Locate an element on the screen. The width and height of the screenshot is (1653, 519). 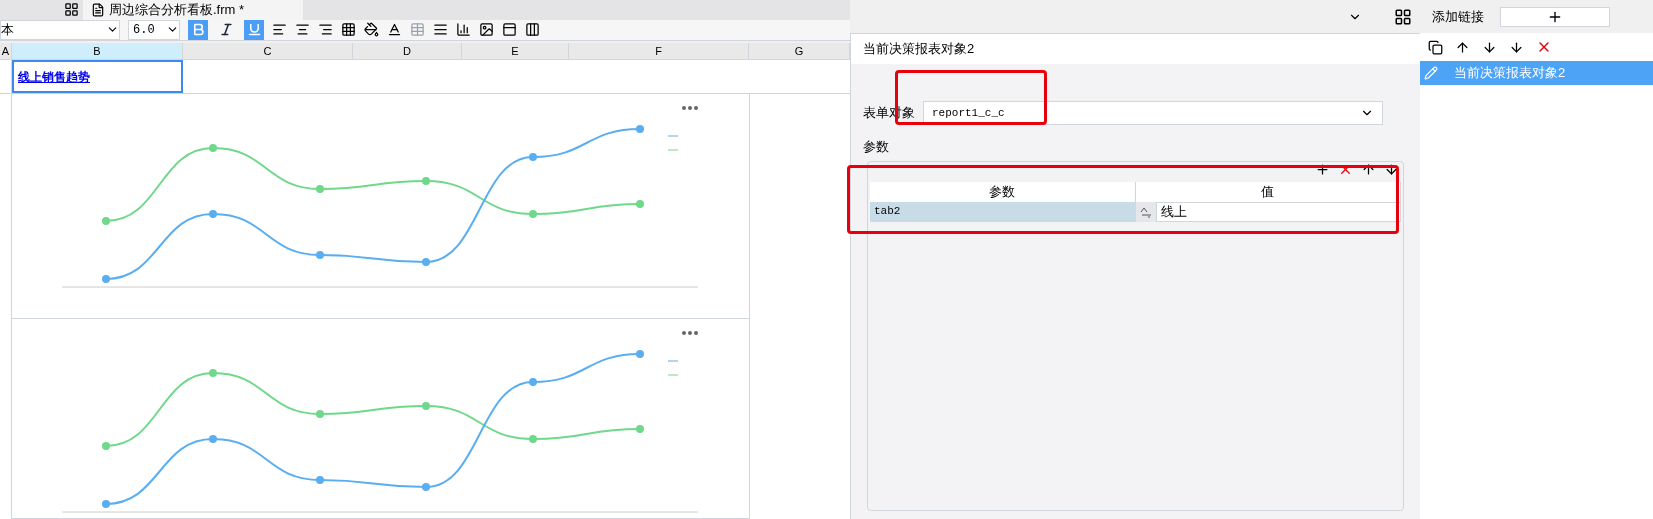
column-header: 值 is located at coordinates (1268, 191).